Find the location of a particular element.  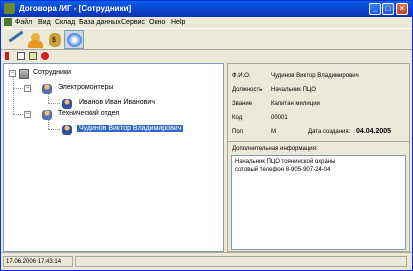

maximize-button: □ is located at coordinates (388, 9).